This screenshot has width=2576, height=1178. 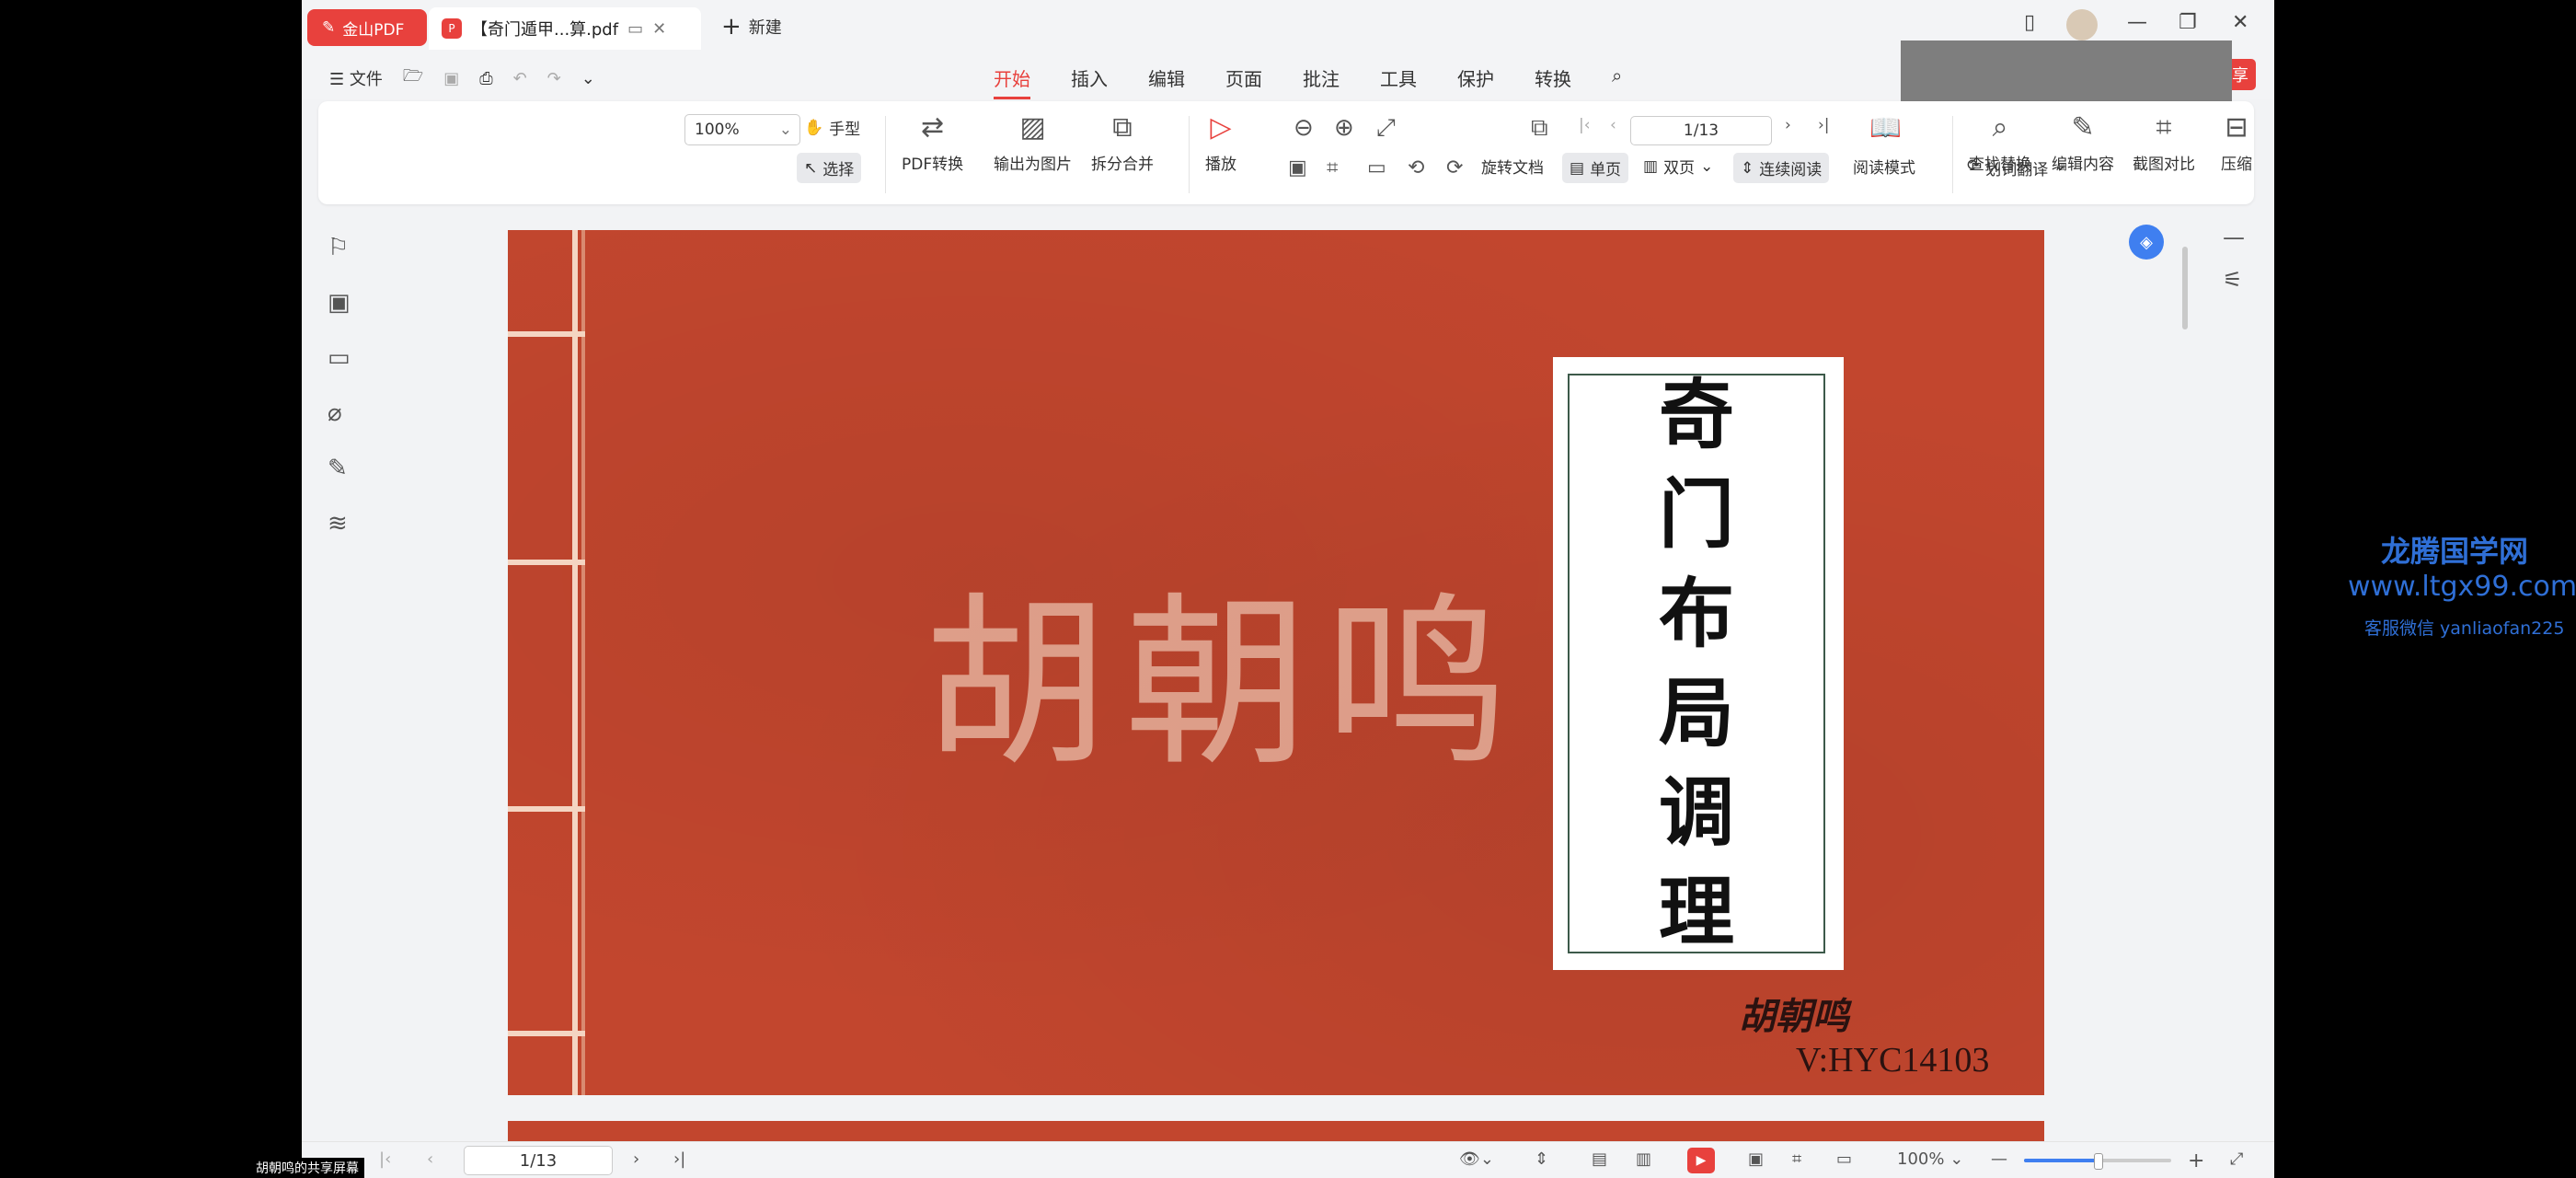 I want to click on zoom-slider, so click(x=2097, y=1161).